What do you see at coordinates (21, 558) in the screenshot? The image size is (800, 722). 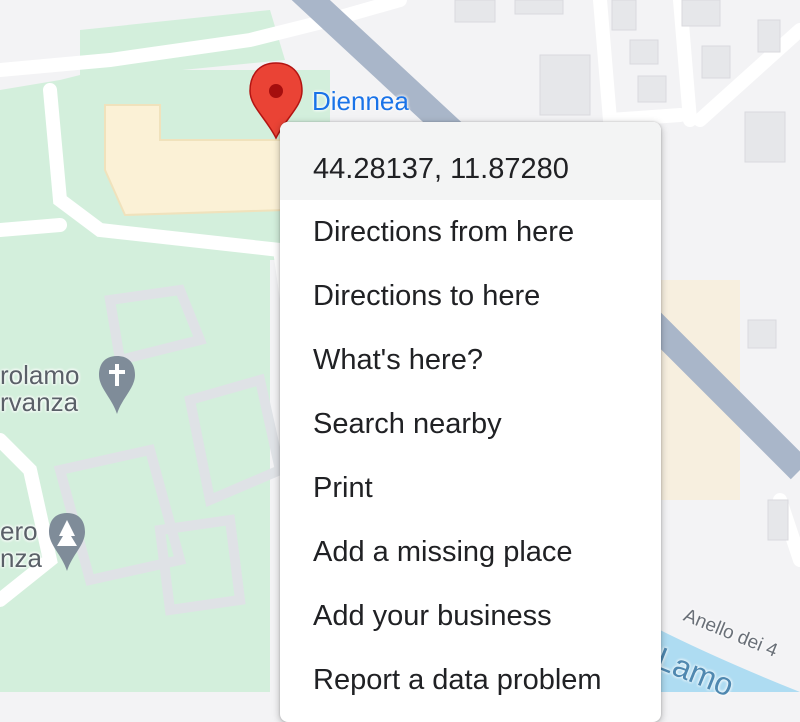 I see `poi-label-line: nza` at bounding box center [21, 558].